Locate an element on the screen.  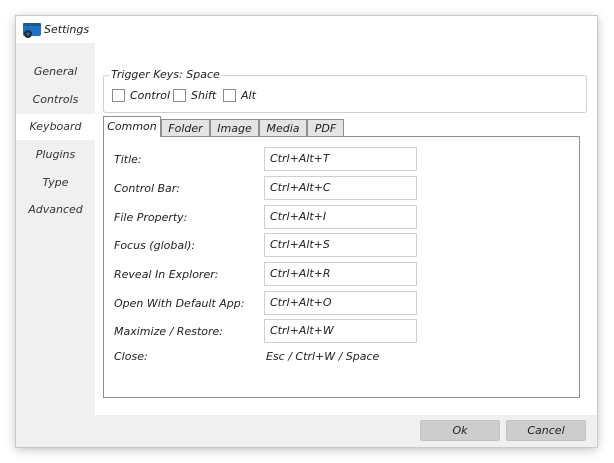
control-bar-shortcut-field: Ctrl+Alt+C is located at coordinates (340, 188).